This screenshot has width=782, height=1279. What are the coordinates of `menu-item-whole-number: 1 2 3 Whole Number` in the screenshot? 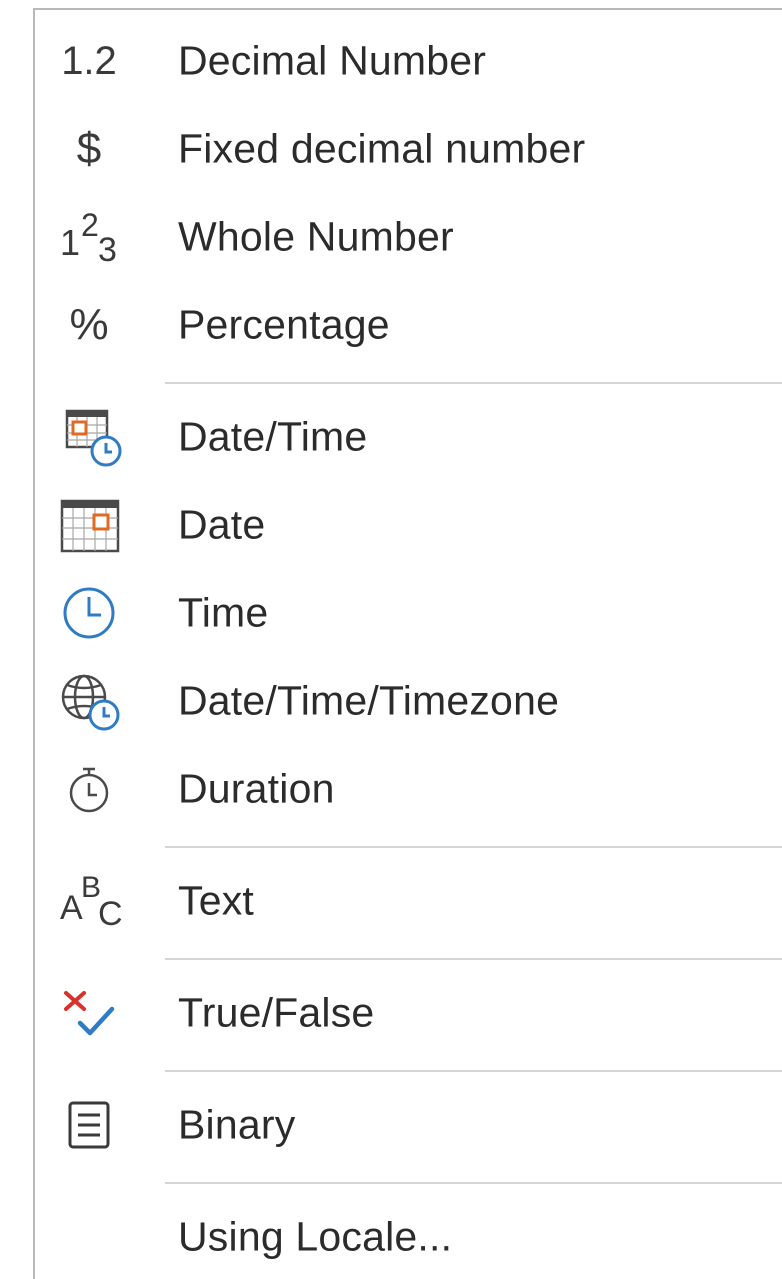 It's located at (408, 237).